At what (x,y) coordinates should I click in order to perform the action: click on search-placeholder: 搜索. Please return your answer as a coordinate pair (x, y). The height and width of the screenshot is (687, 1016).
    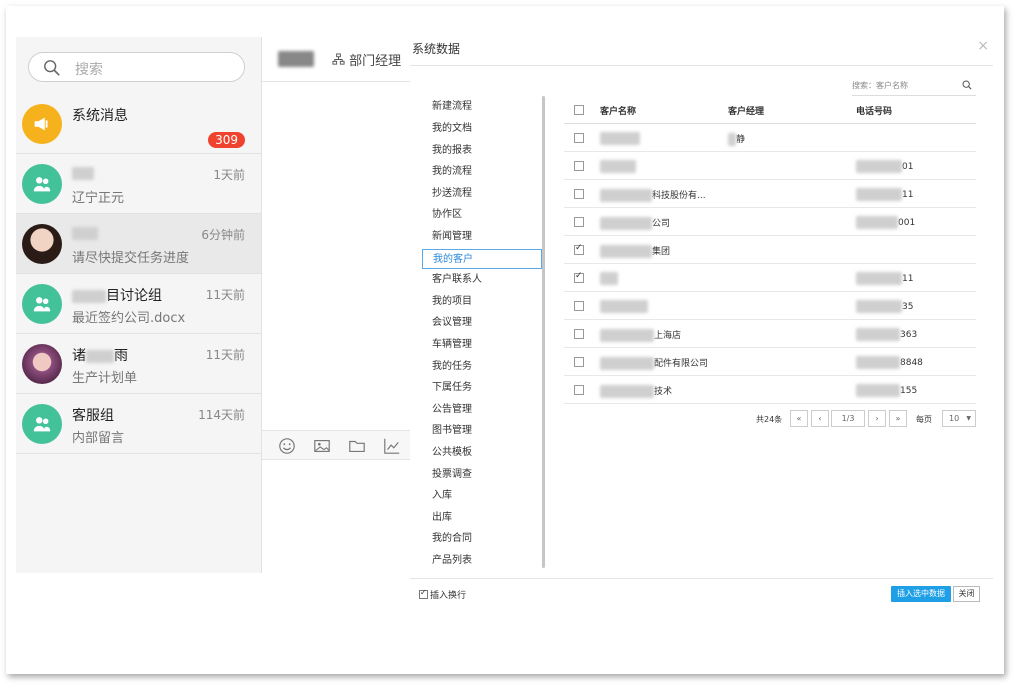
    Looking at the image, I should click on (89, 70).